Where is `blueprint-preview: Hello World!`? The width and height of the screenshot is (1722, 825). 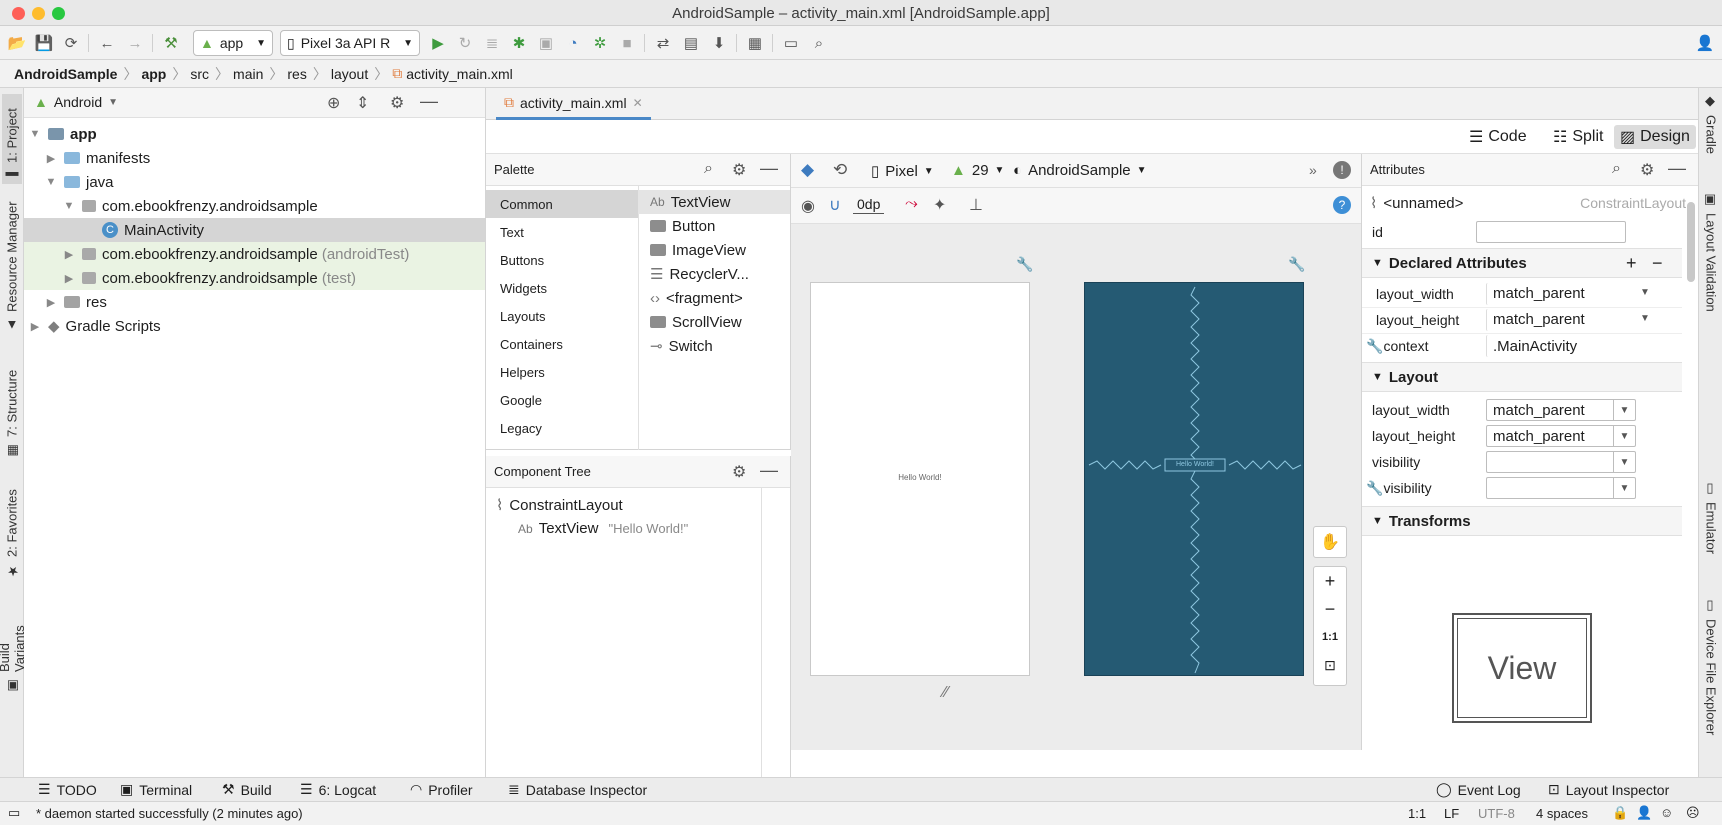
blueprint-preview: Hello World! is located at coordinates (1194, 479).